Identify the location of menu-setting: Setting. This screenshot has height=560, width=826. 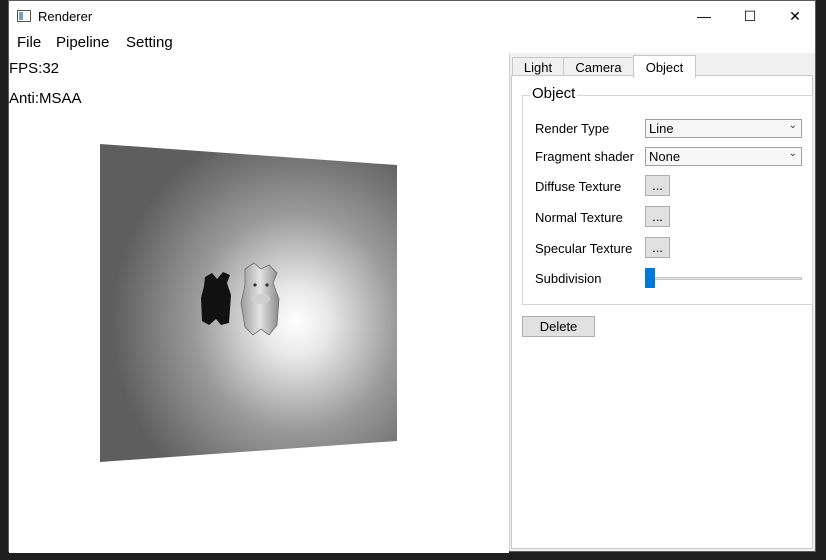
(149, 42).